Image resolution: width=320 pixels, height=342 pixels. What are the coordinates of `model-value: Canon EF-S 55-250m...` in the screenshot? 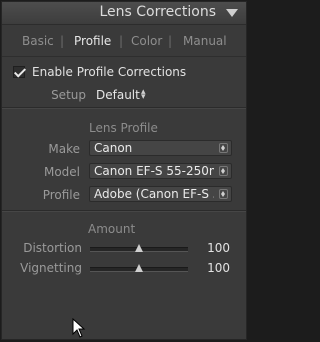 It's located at (154, 171).